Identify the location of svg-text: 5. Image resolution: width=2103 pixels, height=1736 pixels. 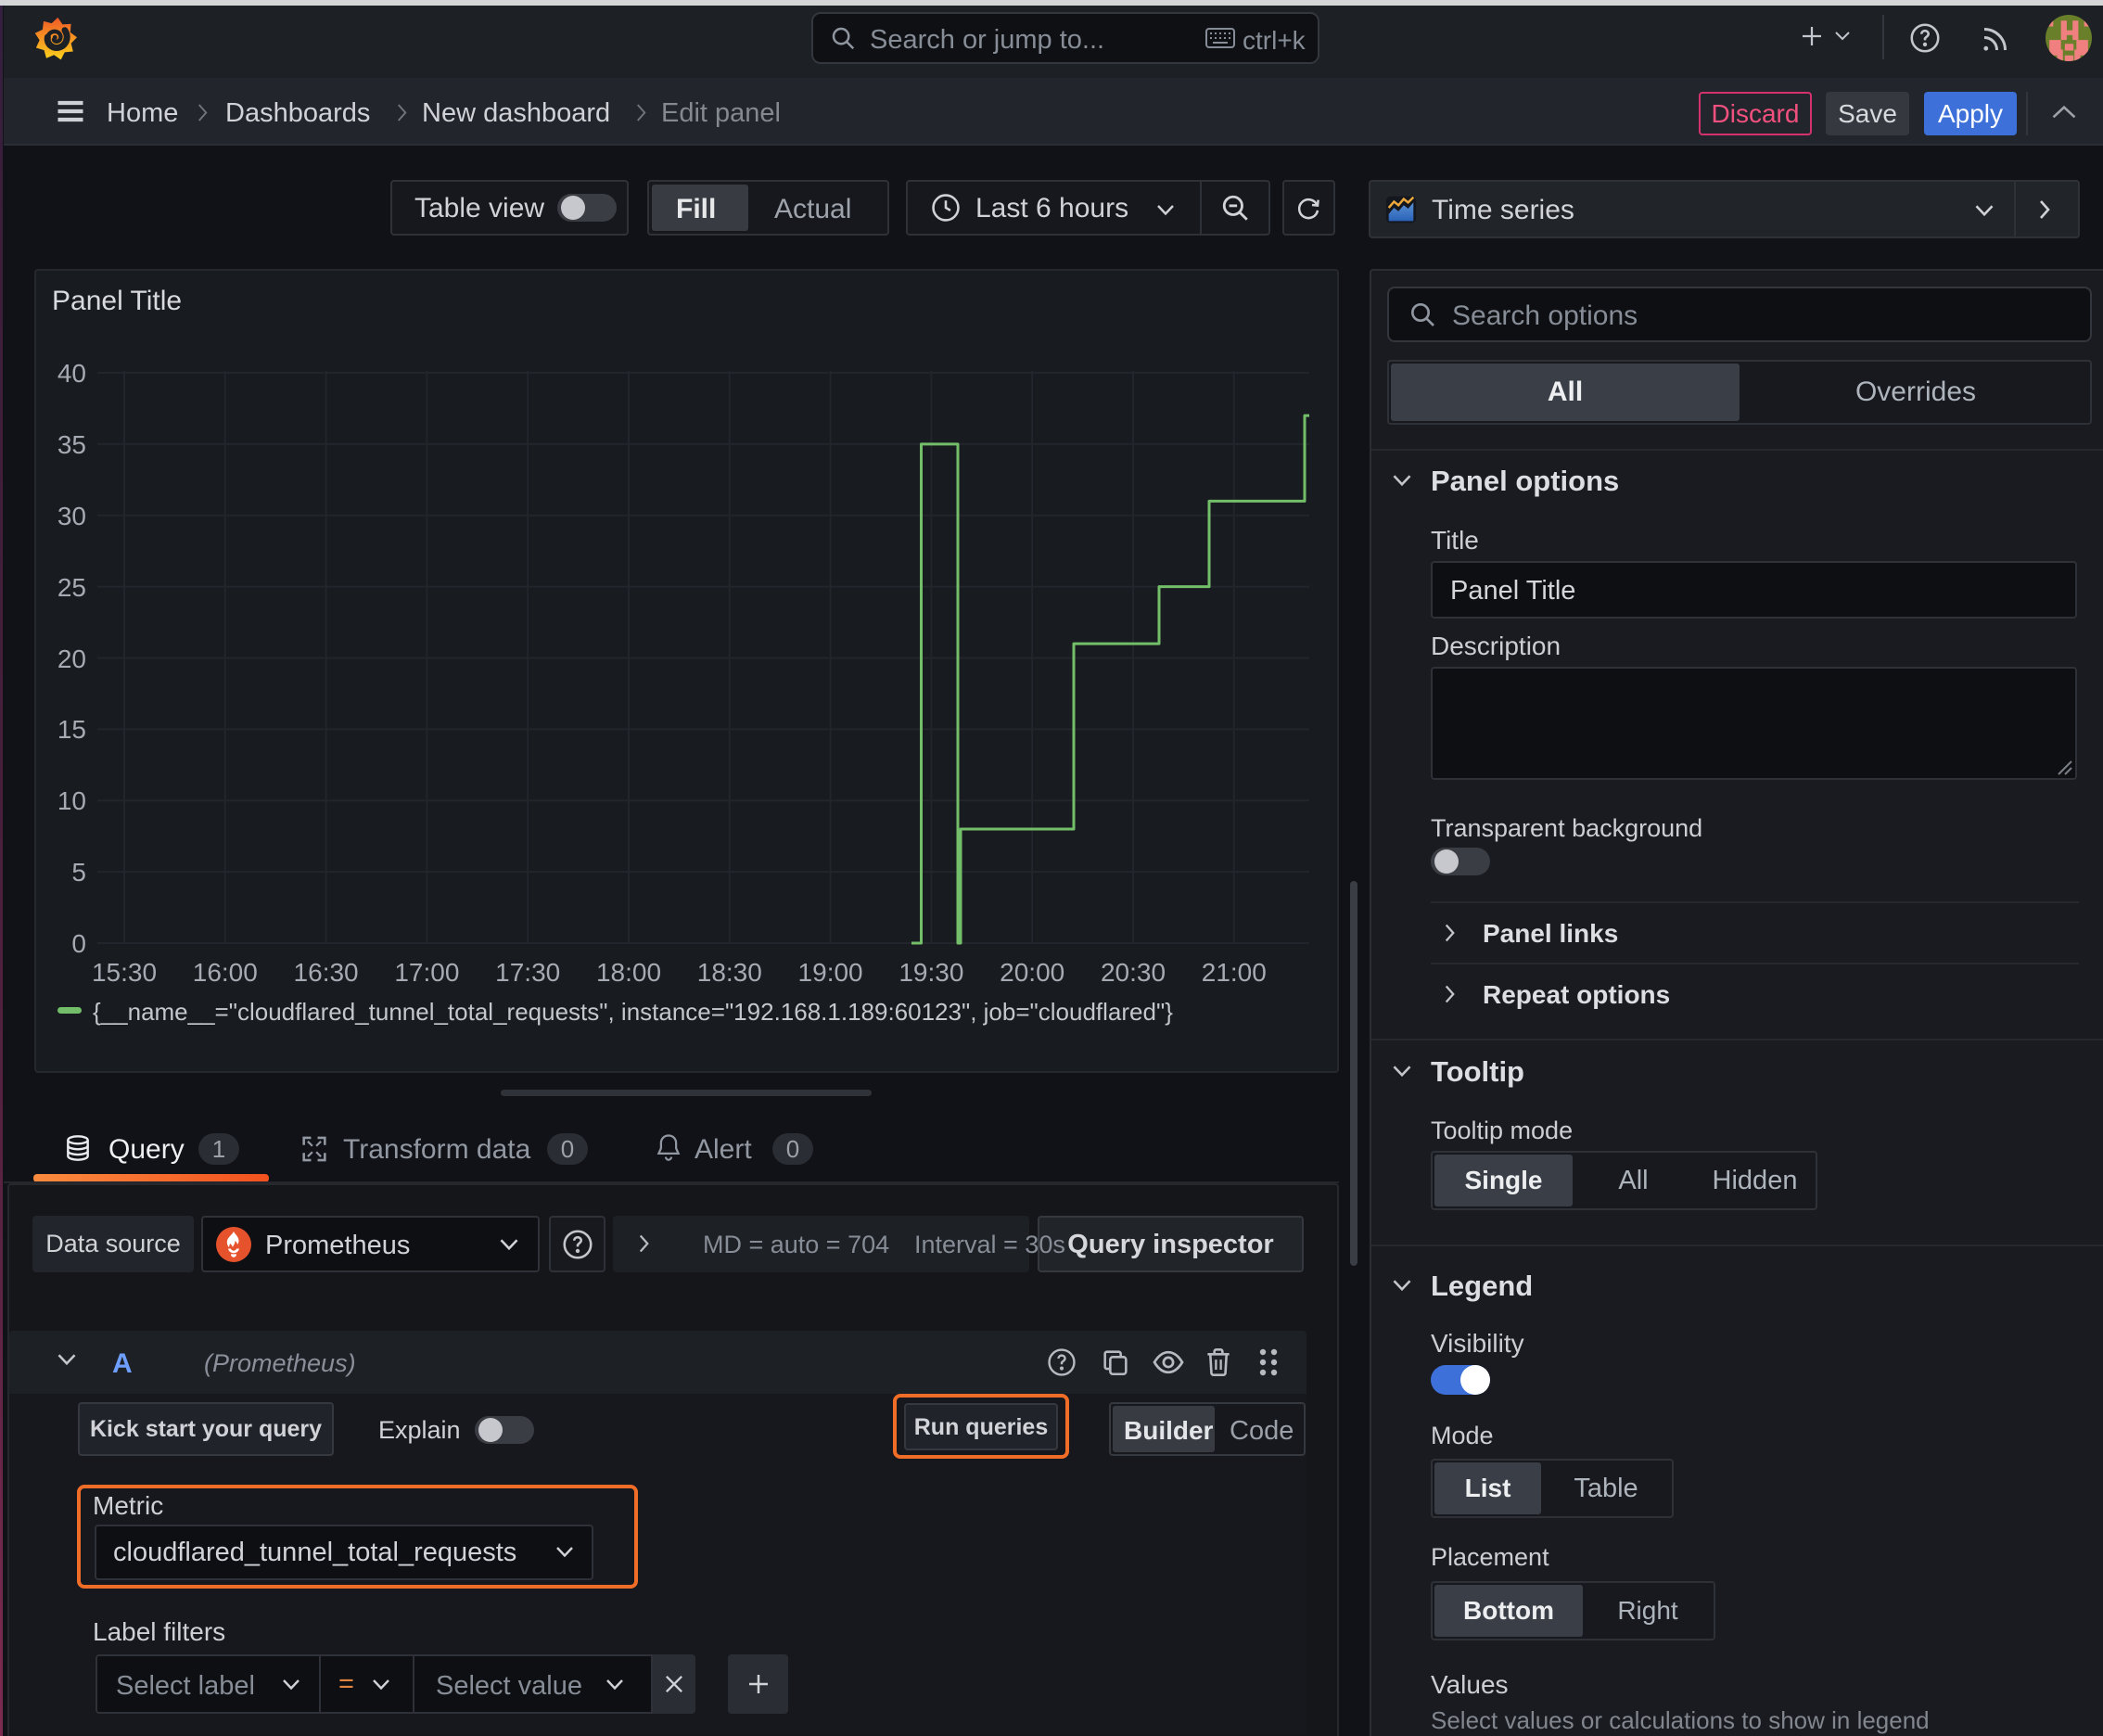
(78, 872).